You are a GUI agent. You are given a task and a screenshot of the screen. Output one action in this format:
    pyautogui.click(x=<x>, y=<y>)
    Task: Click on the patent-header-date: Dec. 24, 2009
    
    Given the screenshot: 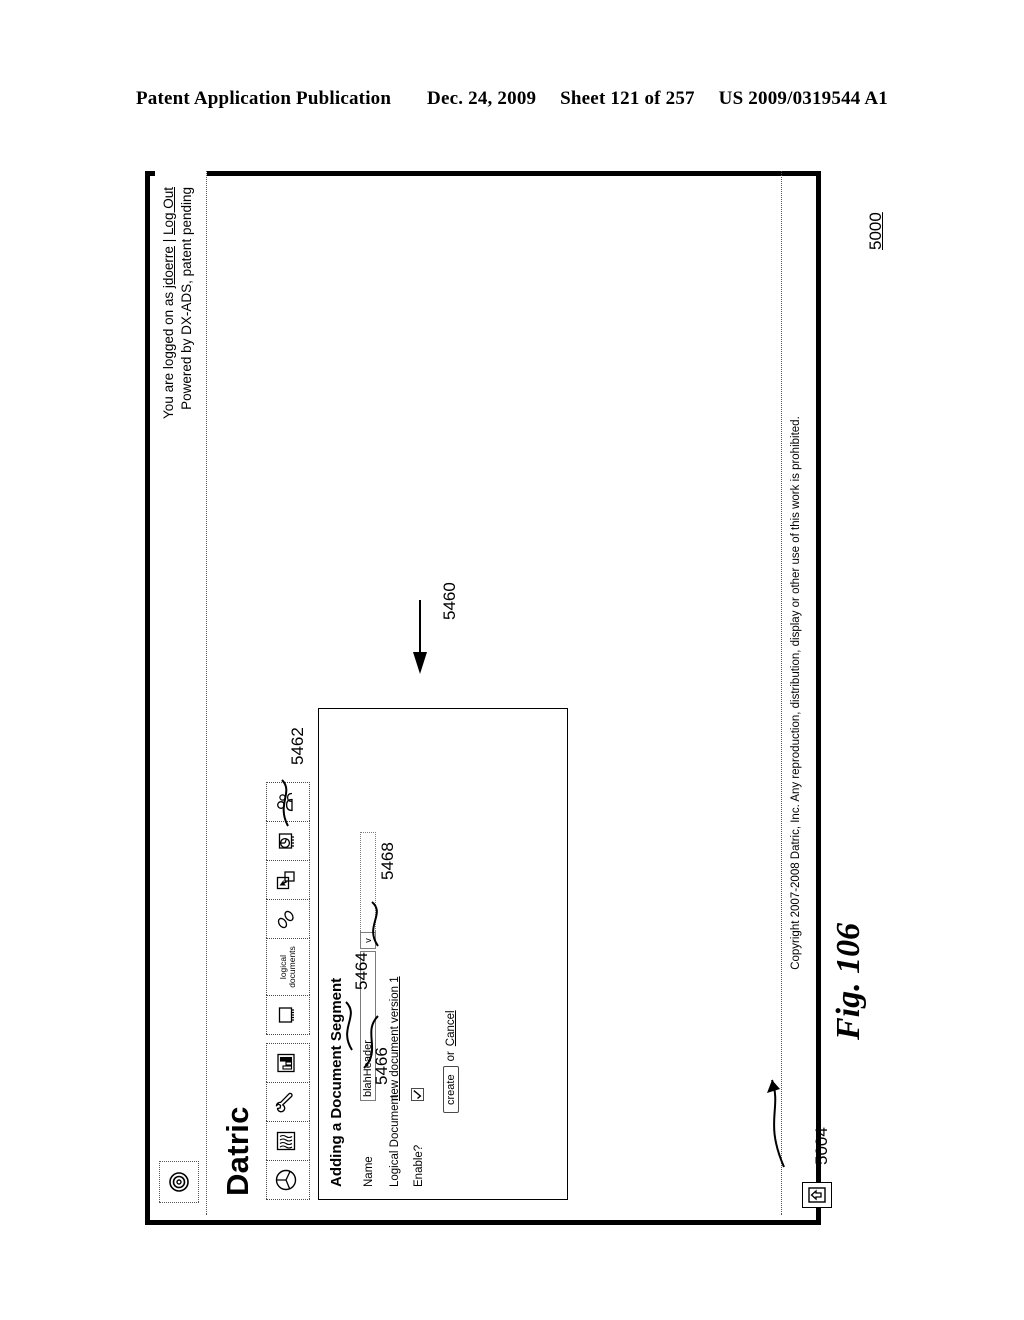 What is the action you would take?
    pyautogui.click(x=482, y=98)
    